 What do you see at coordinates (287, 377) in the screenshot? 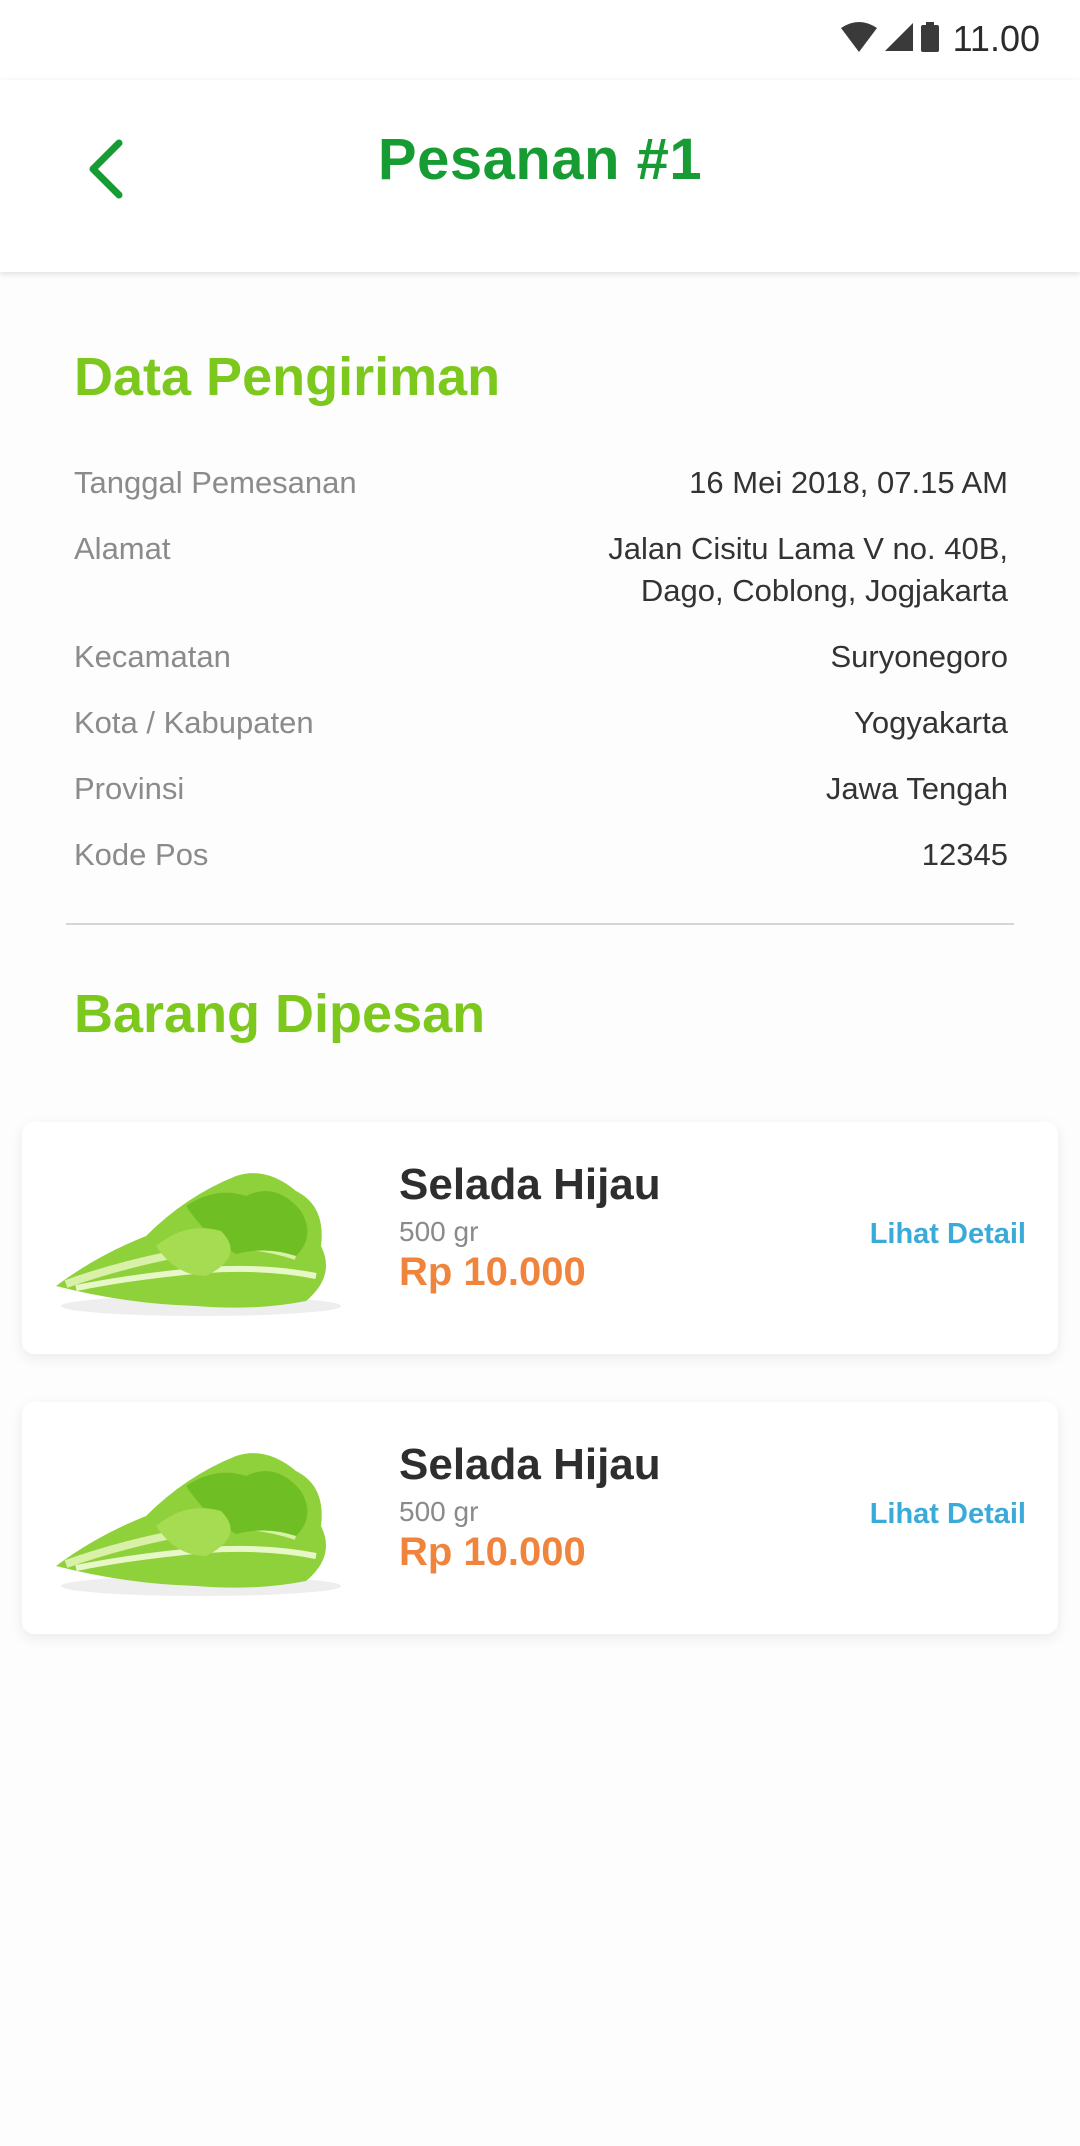
I see `shipping-section-title: Data Pengiriman` at bounding box center [287, 377].